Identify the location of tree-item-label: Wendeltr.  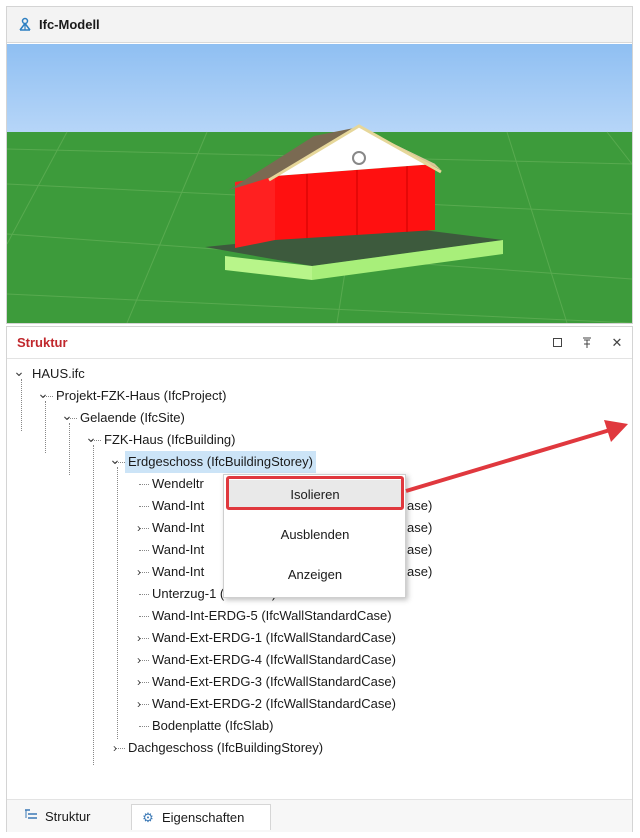
(178, 484).